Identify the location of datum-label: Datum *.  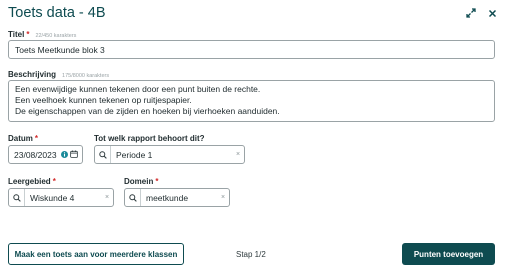
(23, 138).